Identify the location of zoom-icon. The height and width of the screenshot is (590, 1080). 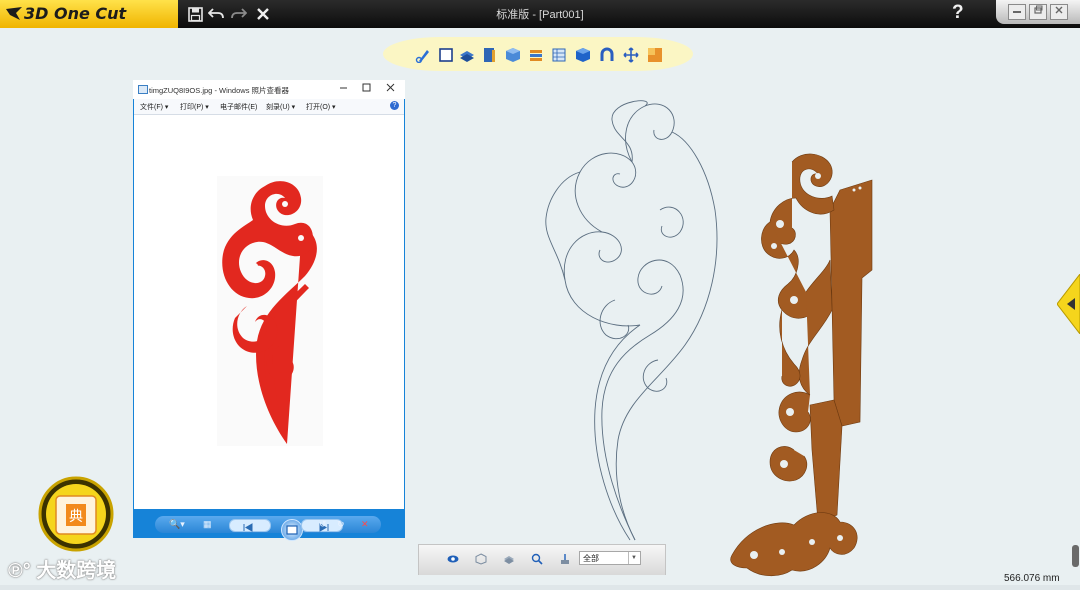
(537, 559).